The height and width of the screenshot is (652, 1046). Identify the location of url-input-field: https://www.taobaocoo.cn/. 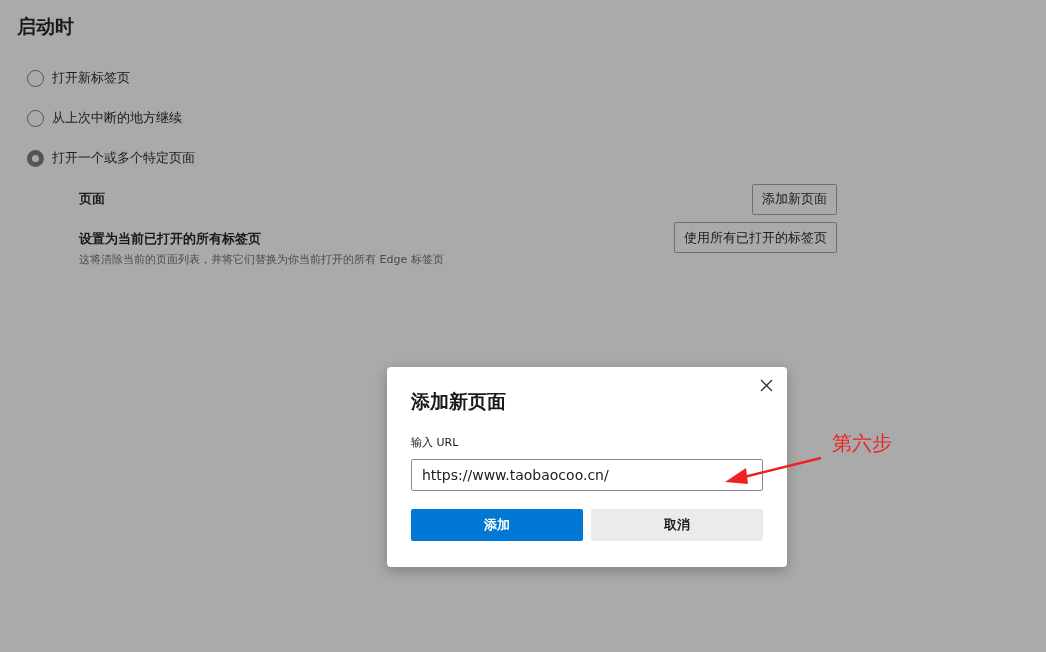
(587, 475).